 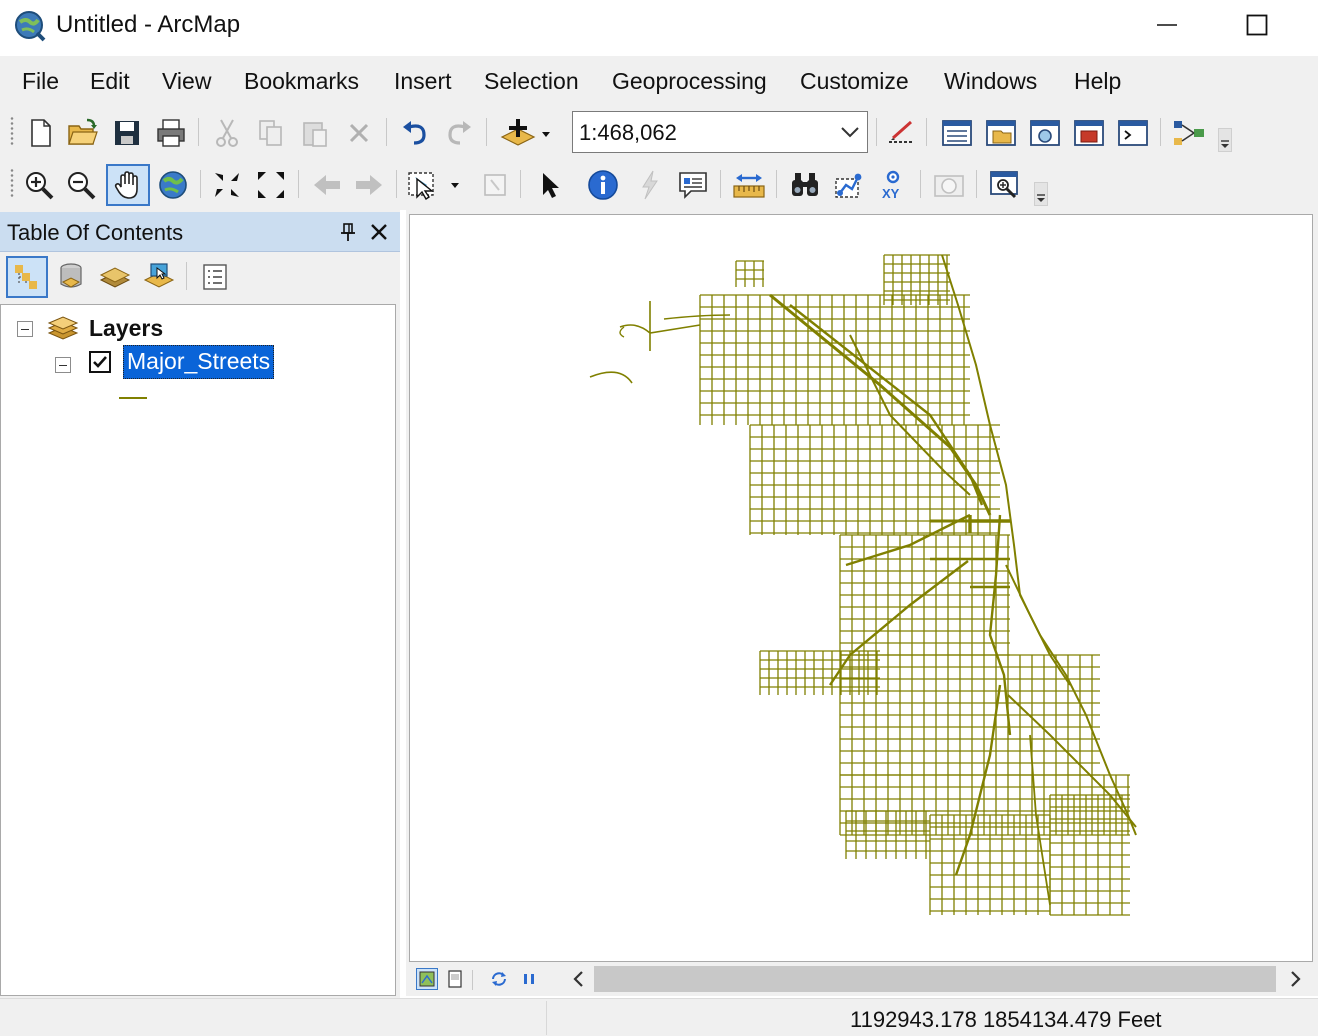 What do you see at coordinates (83, 133) in the screenshot?
I see `open-button` at bounding box center [83, 133].